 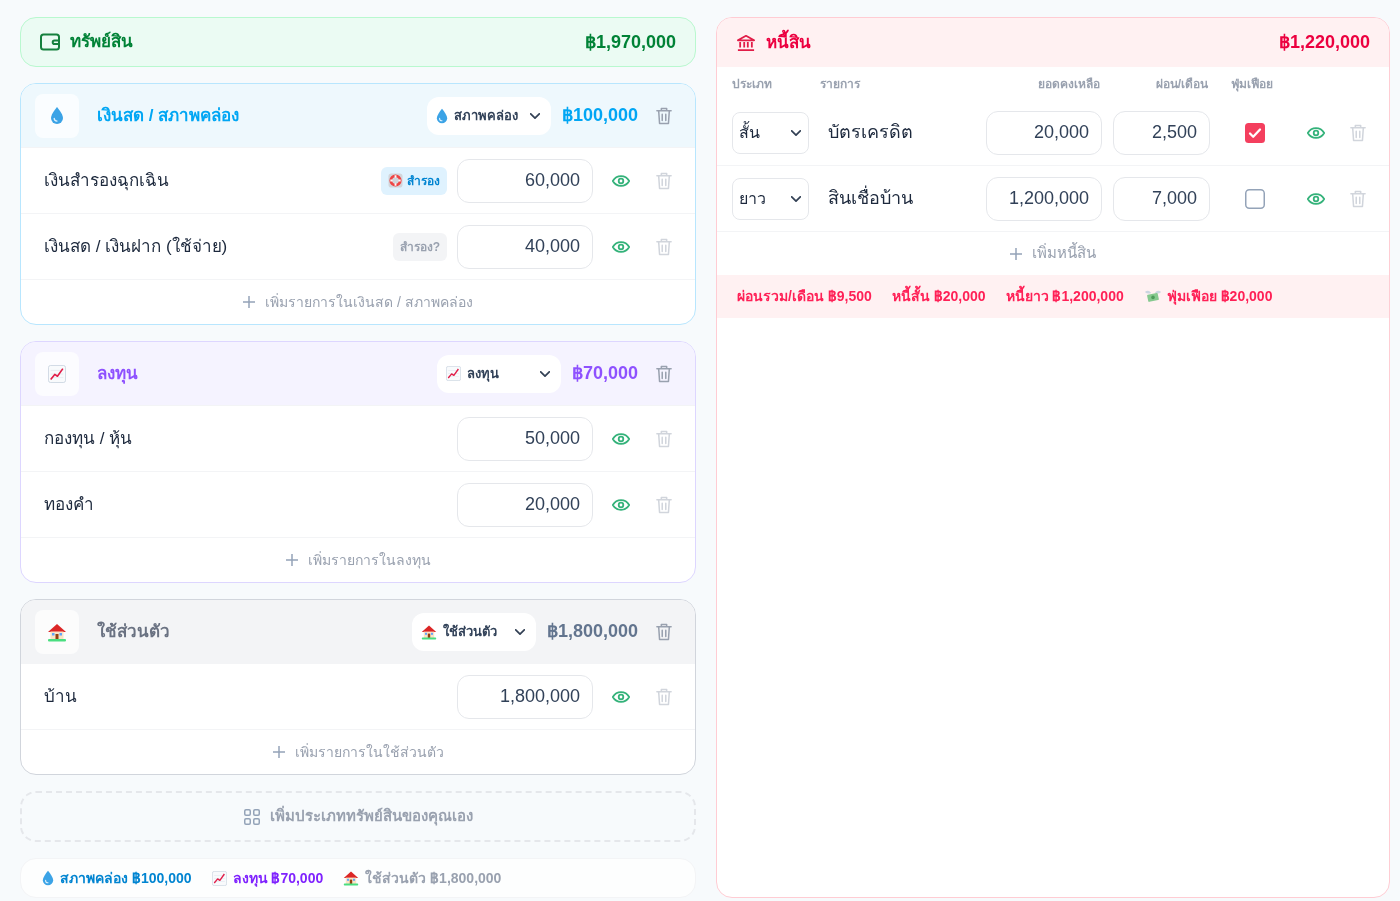 What do you see at coordinates (1064, 296) in the screenshot?
I see `summary-text: หนี้ยาว ฿1,200,000` at bounding box center [1064, 296].